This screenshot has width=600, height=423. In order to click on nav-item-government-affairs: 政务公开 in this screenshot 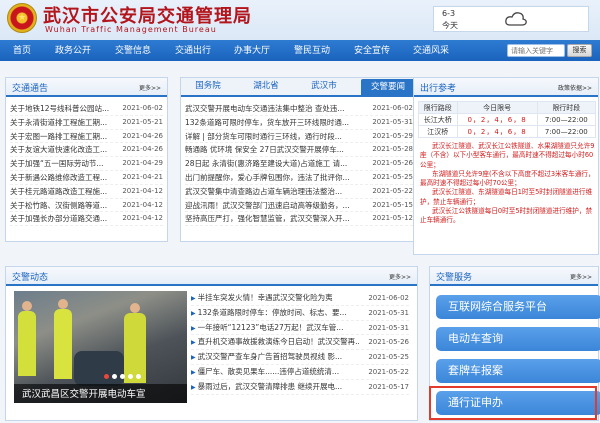, I will do `click(73, 49)`.